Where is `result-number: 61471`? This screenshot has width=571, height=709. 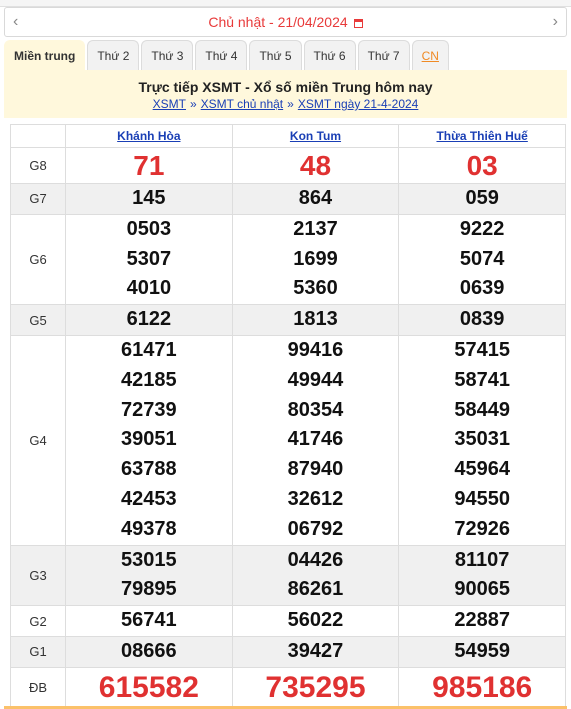
result-number: 61471 is located at coordinates (149, 349).